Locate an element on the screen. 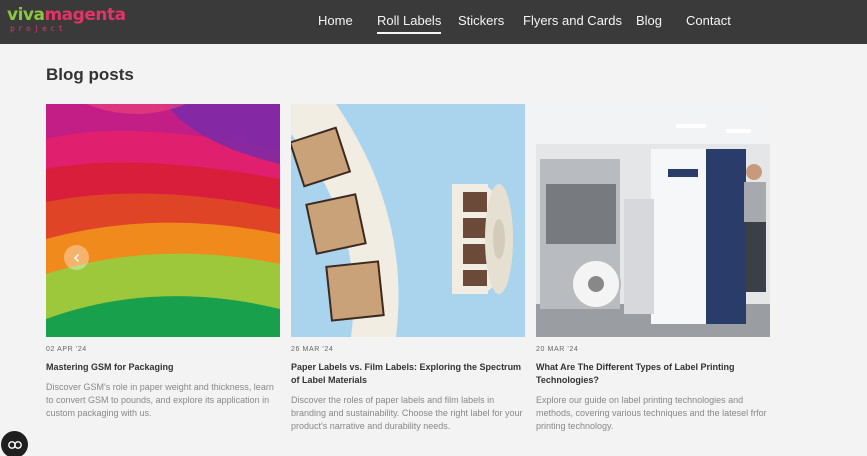 Image resolution: width=867 pixels, height=456 pixels. post-image-label-rolls is located at coordinates (408, 220).